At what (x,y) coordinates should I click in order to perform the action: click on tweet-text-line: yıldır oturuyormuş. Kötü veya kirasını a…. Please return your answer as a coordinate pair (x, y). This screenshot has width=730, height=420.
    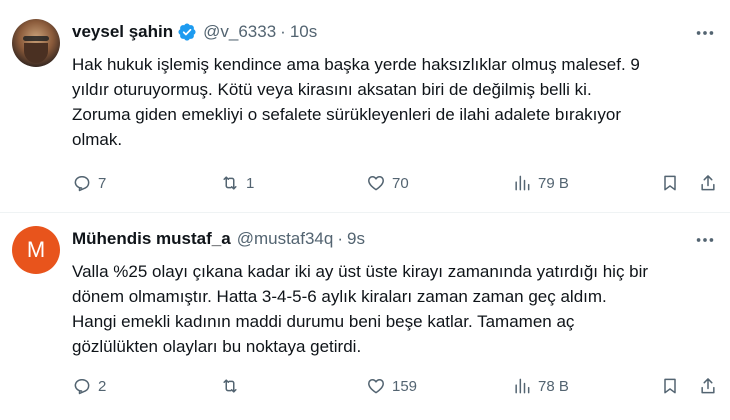
    Looking at the image, I should click on (332, 89).